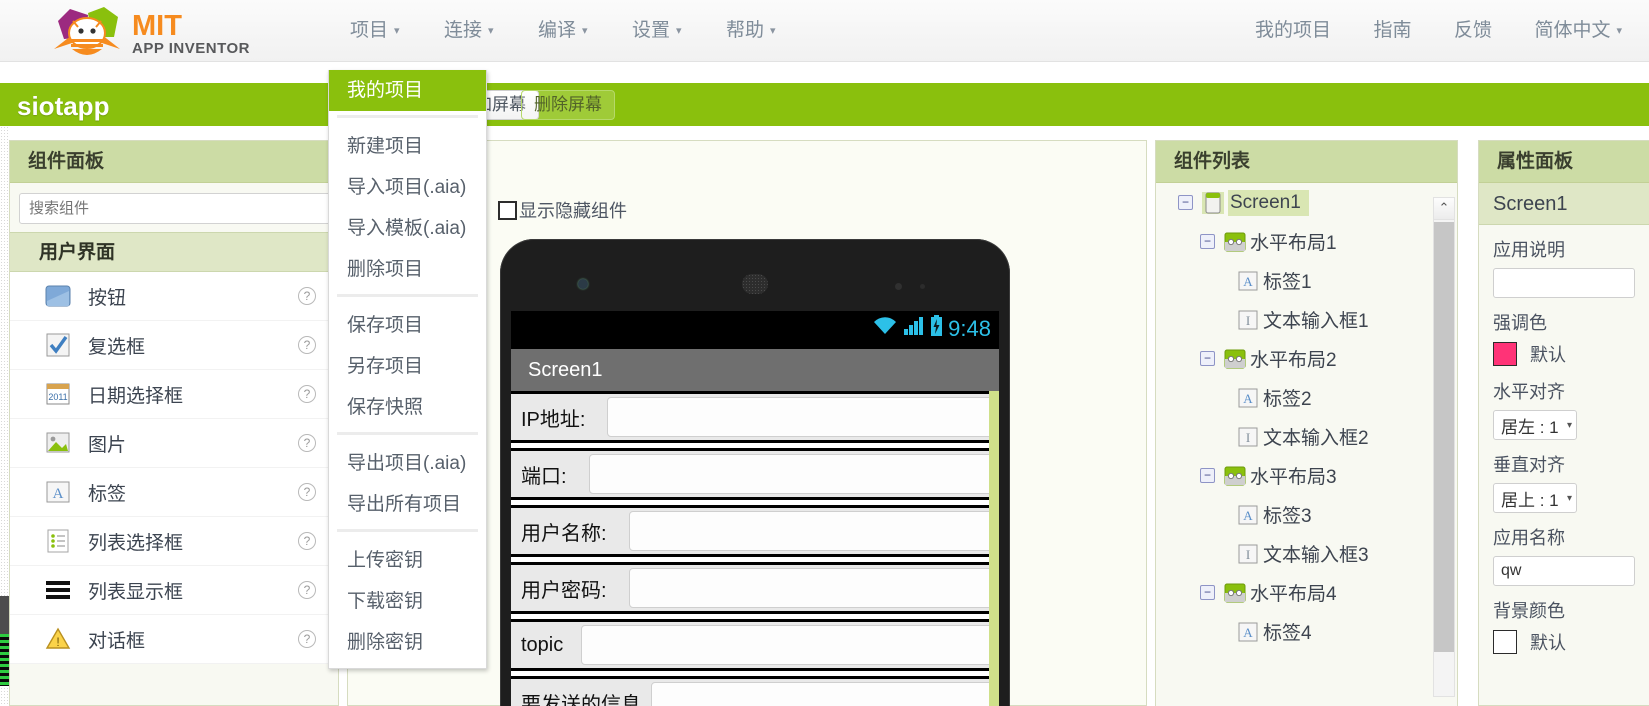 Image resolution: width=1649 pixels, height=706 pixels. What do you see at coordinates (407, 146) in the screenshot?
I see `menu-option-new-project: 新建项目` at bounding box center [407, 146].